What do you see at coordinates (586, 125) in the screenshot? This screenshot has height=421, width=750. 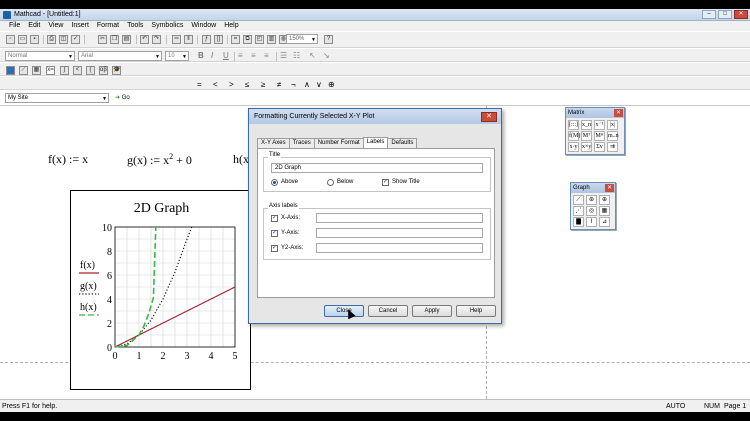 I see `matrix-button-1: x_n` at bounding box center [586, 125].